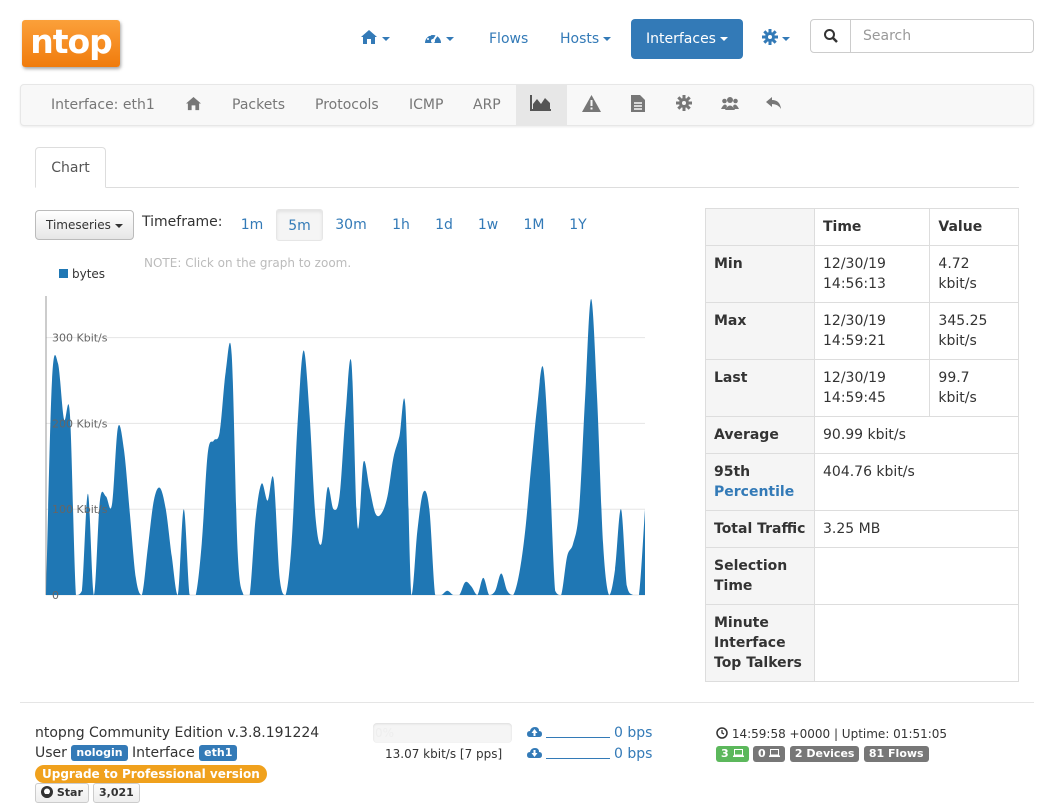 This screenshot has width=1054, height=804. I want to click on user-label: User, so click(51, 753).